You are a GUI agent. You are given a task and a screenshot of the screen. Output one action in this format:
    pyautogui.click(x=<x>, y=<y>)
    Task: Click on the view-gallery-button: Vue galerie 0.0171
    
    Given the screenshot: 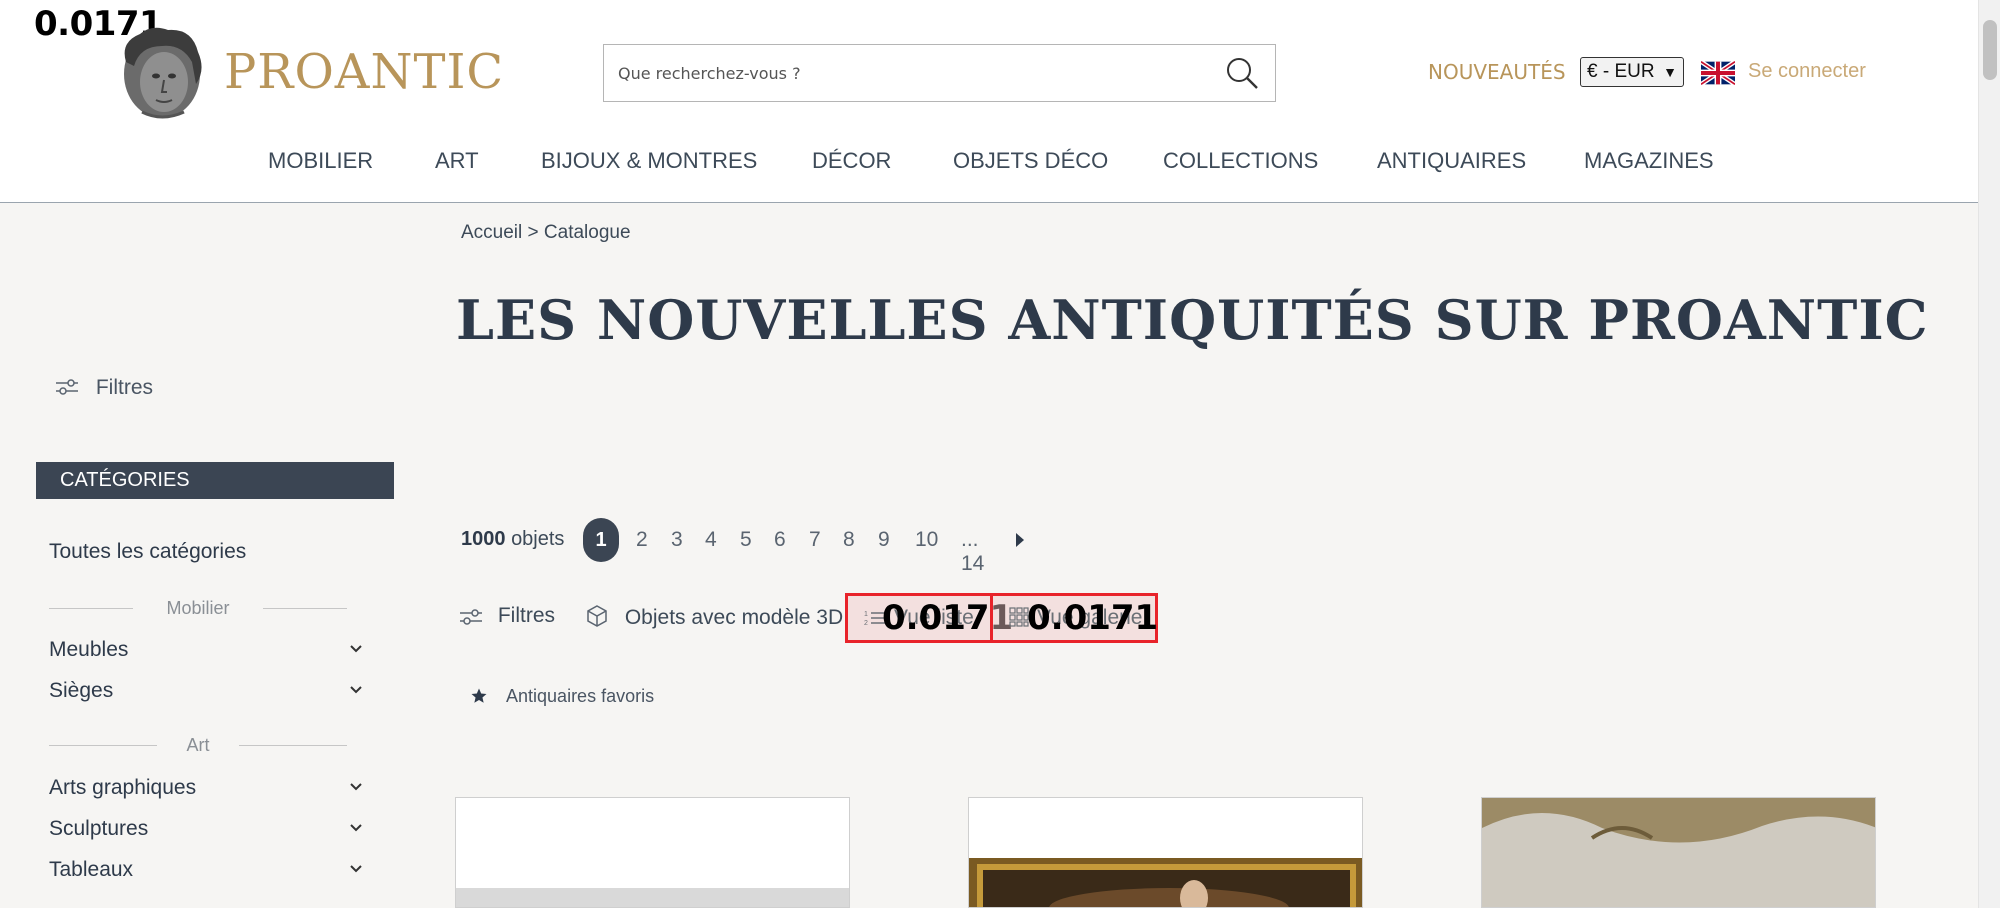 What is the action you would take?
    pyautogui.click(x=1074, y=618)
    